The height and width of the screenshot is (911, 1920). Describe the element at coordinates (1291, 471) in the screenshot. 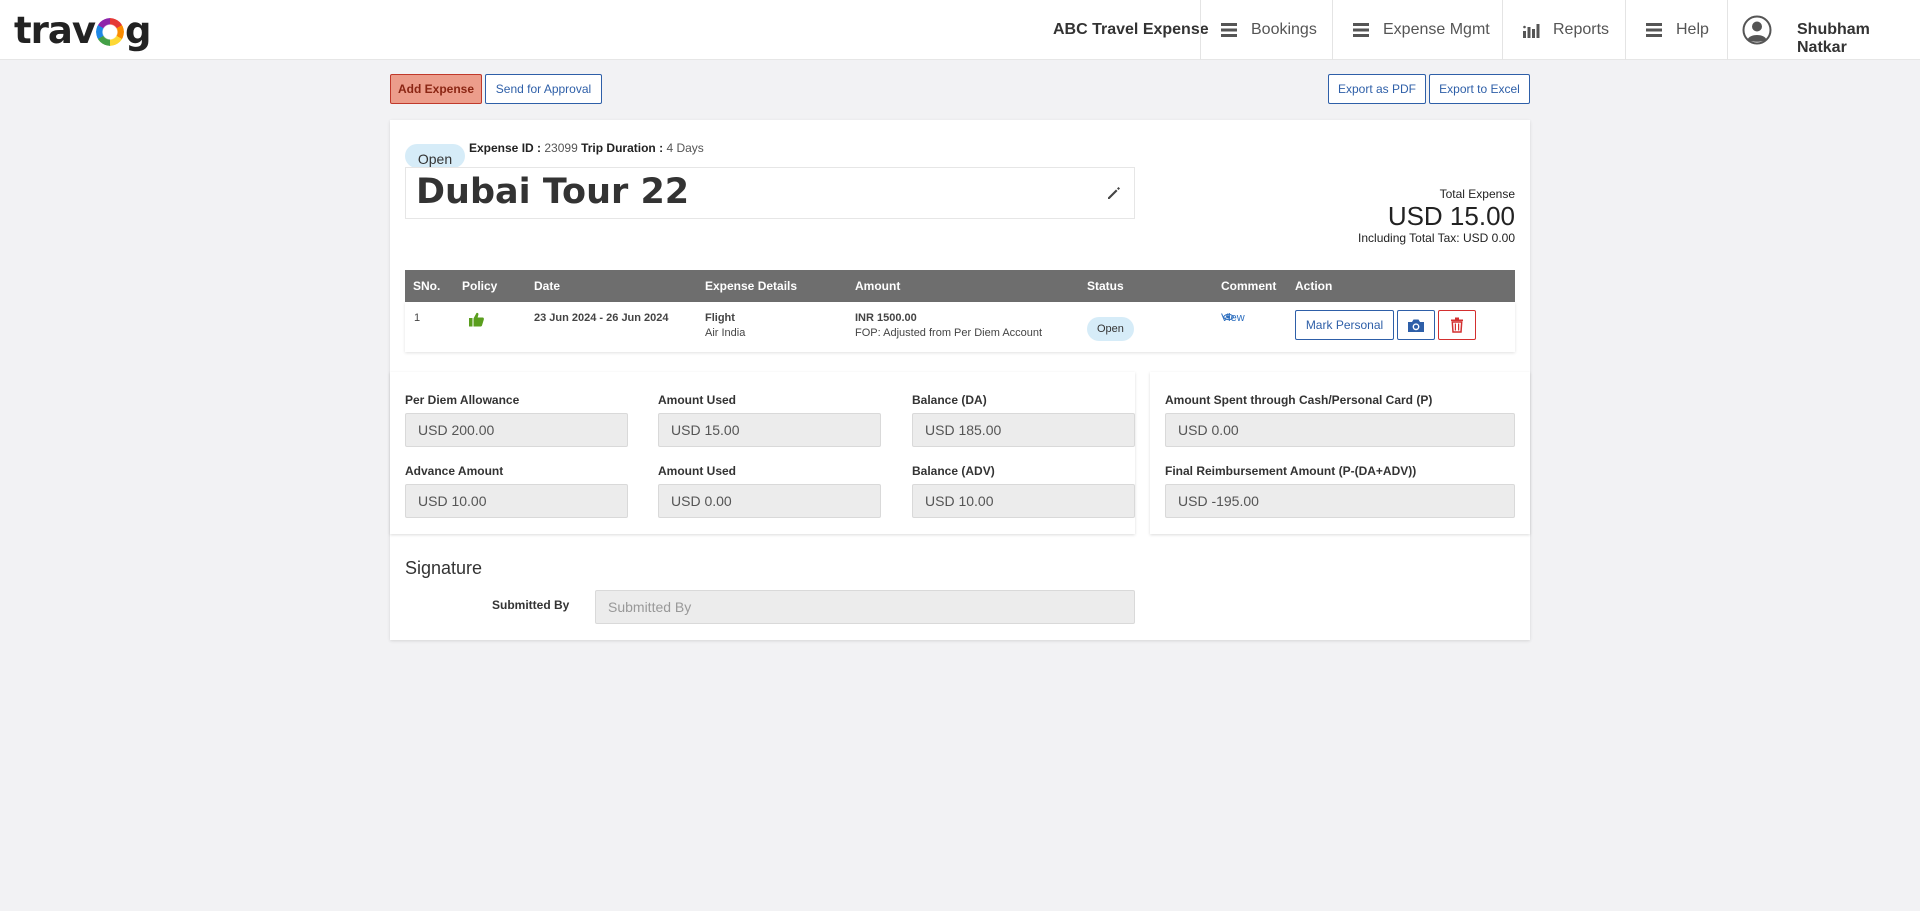

I see `final-reimbursement-label: Final Reimbursement Amount (P-(DA+ADV))` at that location.